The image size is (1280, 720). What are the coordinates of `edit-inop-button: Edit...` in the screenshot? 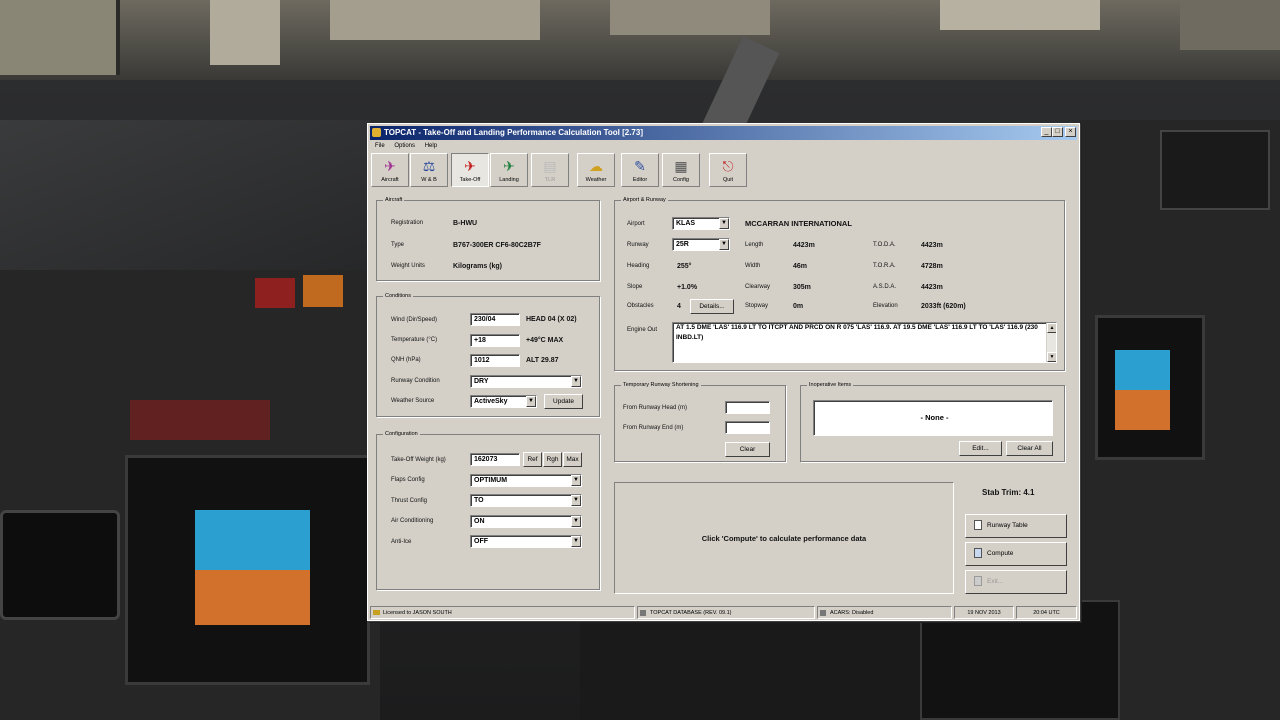 It's located at (980, 448).